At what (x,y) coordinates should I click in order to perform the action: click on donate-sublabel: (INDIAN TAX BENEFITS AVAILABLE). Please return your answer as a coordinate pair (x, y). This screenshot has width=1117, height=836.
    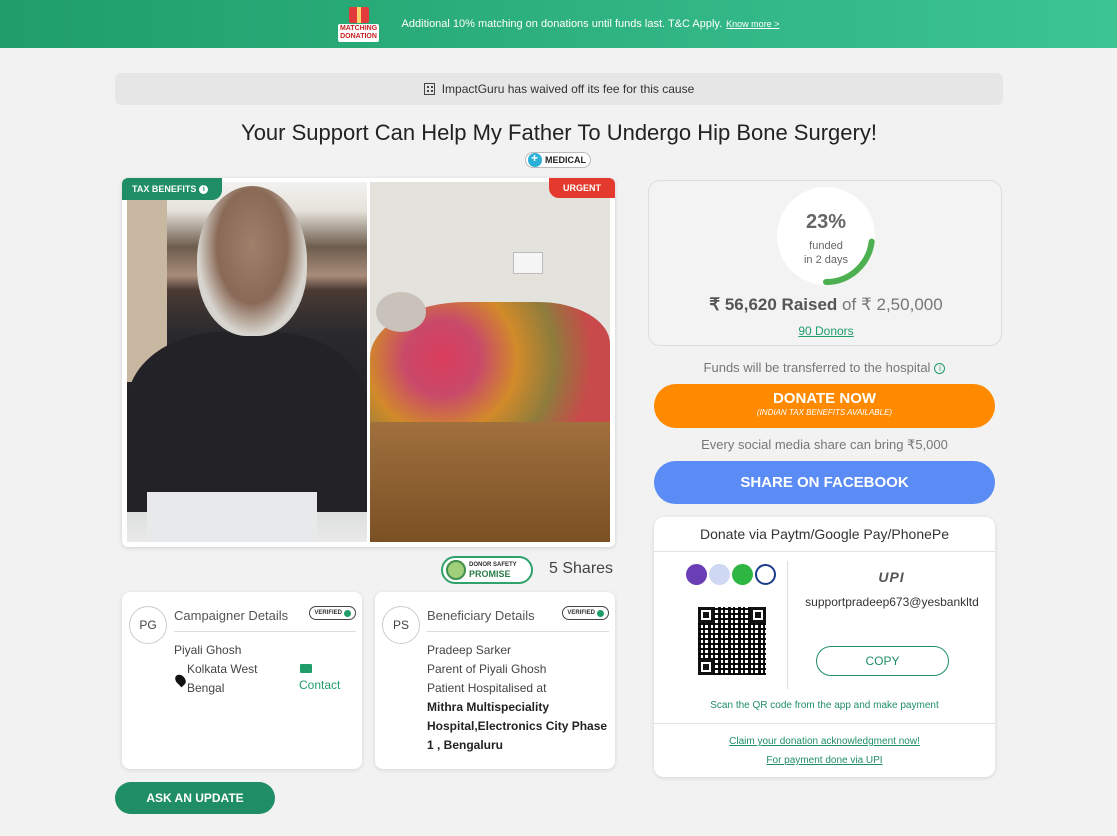
    Looking at the image, I should click on (824, 412).